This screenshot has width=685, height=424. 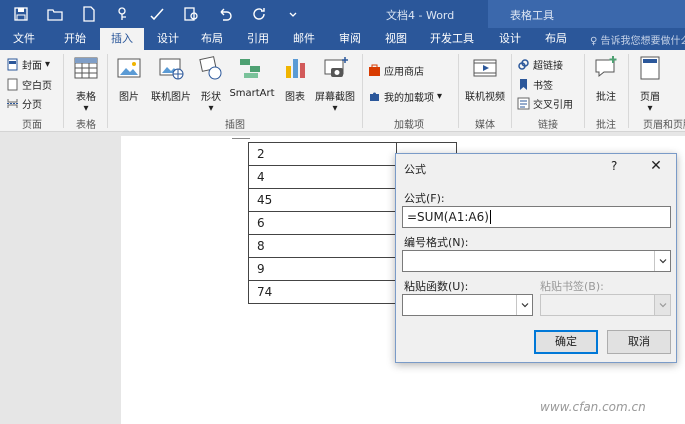 I want to click on paste-function-label: 粘贴函数(U):, so click(x=436, y=286).